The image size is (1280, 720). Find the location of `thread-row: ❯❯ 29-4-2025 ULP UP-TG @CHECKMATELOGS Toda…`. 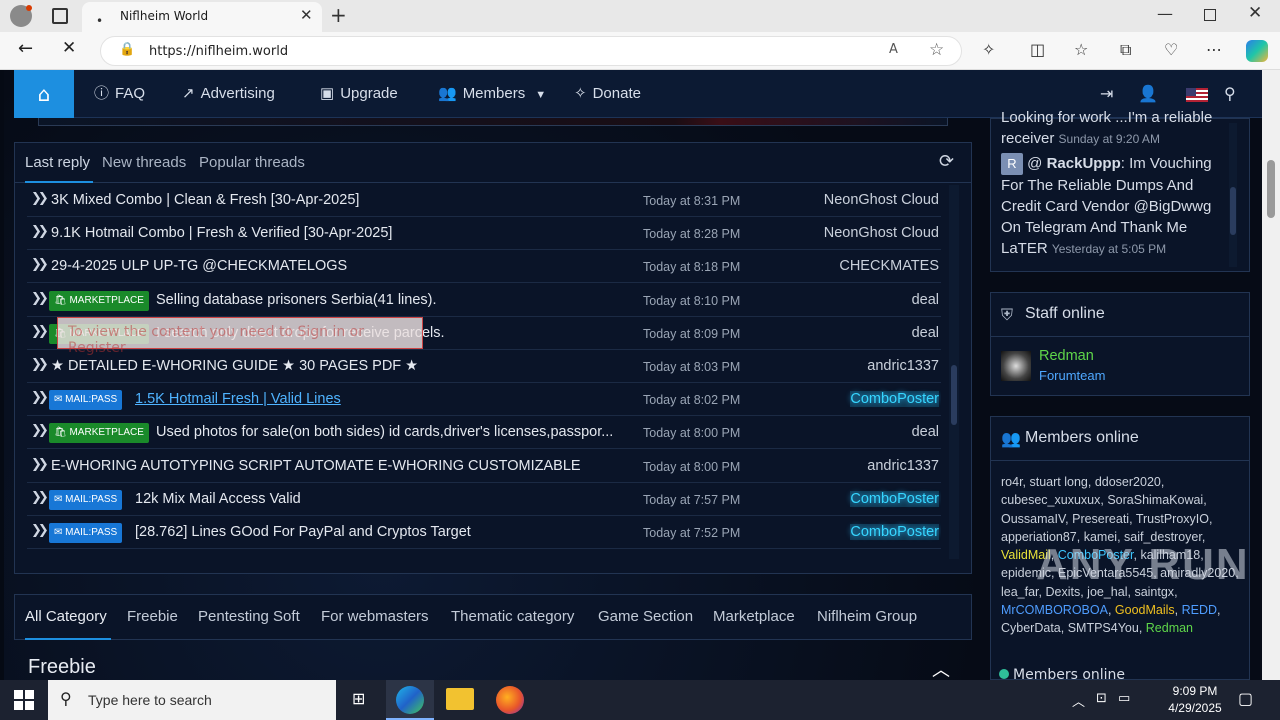

thread-row: ❯❯ 29-4-2025 ULP UP-TG @CHECKMATELOGS Toda… is located at coordinates (484, 267).